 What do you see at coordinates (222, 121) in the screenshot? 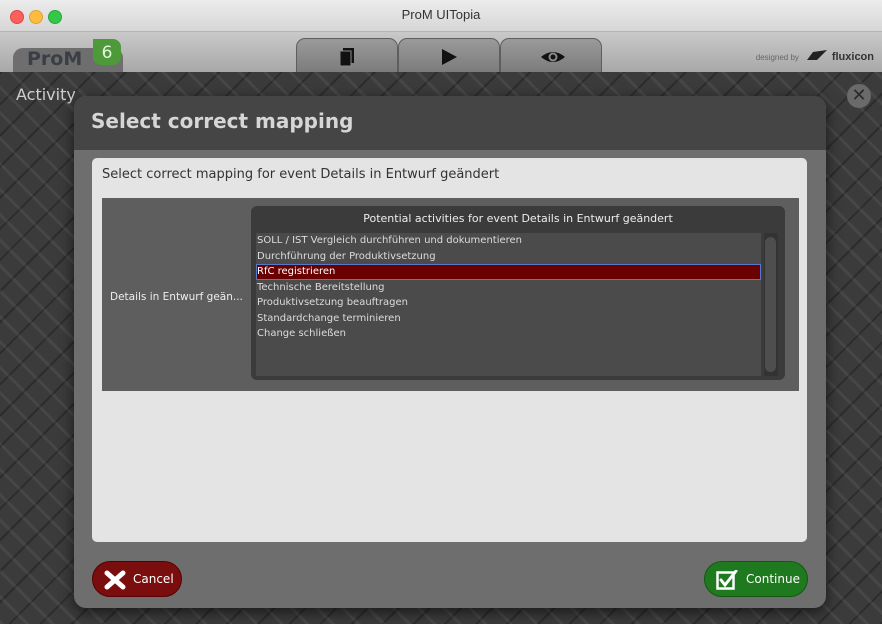
I see `dialog-title: Select correct mapping` at bounding box center [222, 121].